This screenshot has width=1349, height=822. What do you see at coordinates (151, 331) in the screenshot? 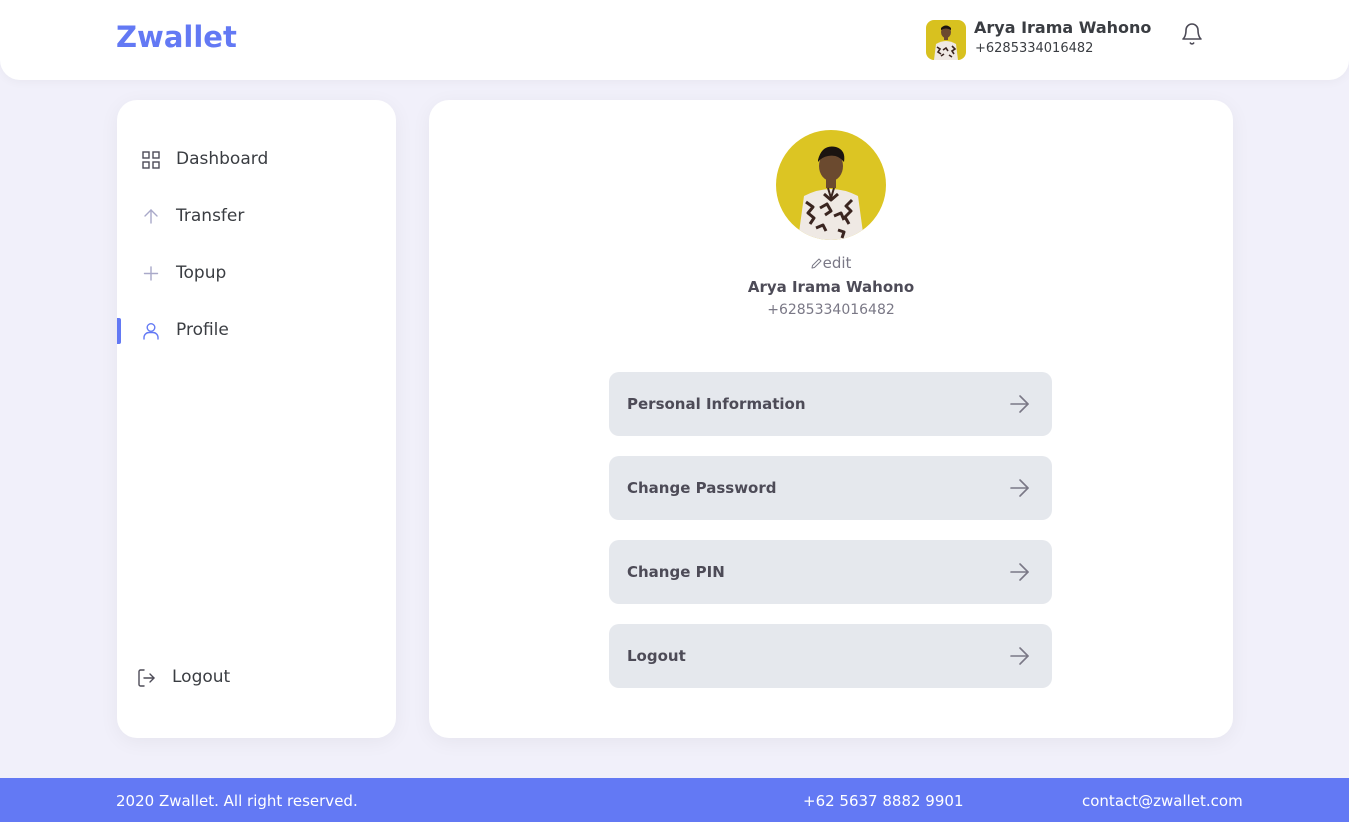
I see `user-icon` at bounding box center [151, 331].